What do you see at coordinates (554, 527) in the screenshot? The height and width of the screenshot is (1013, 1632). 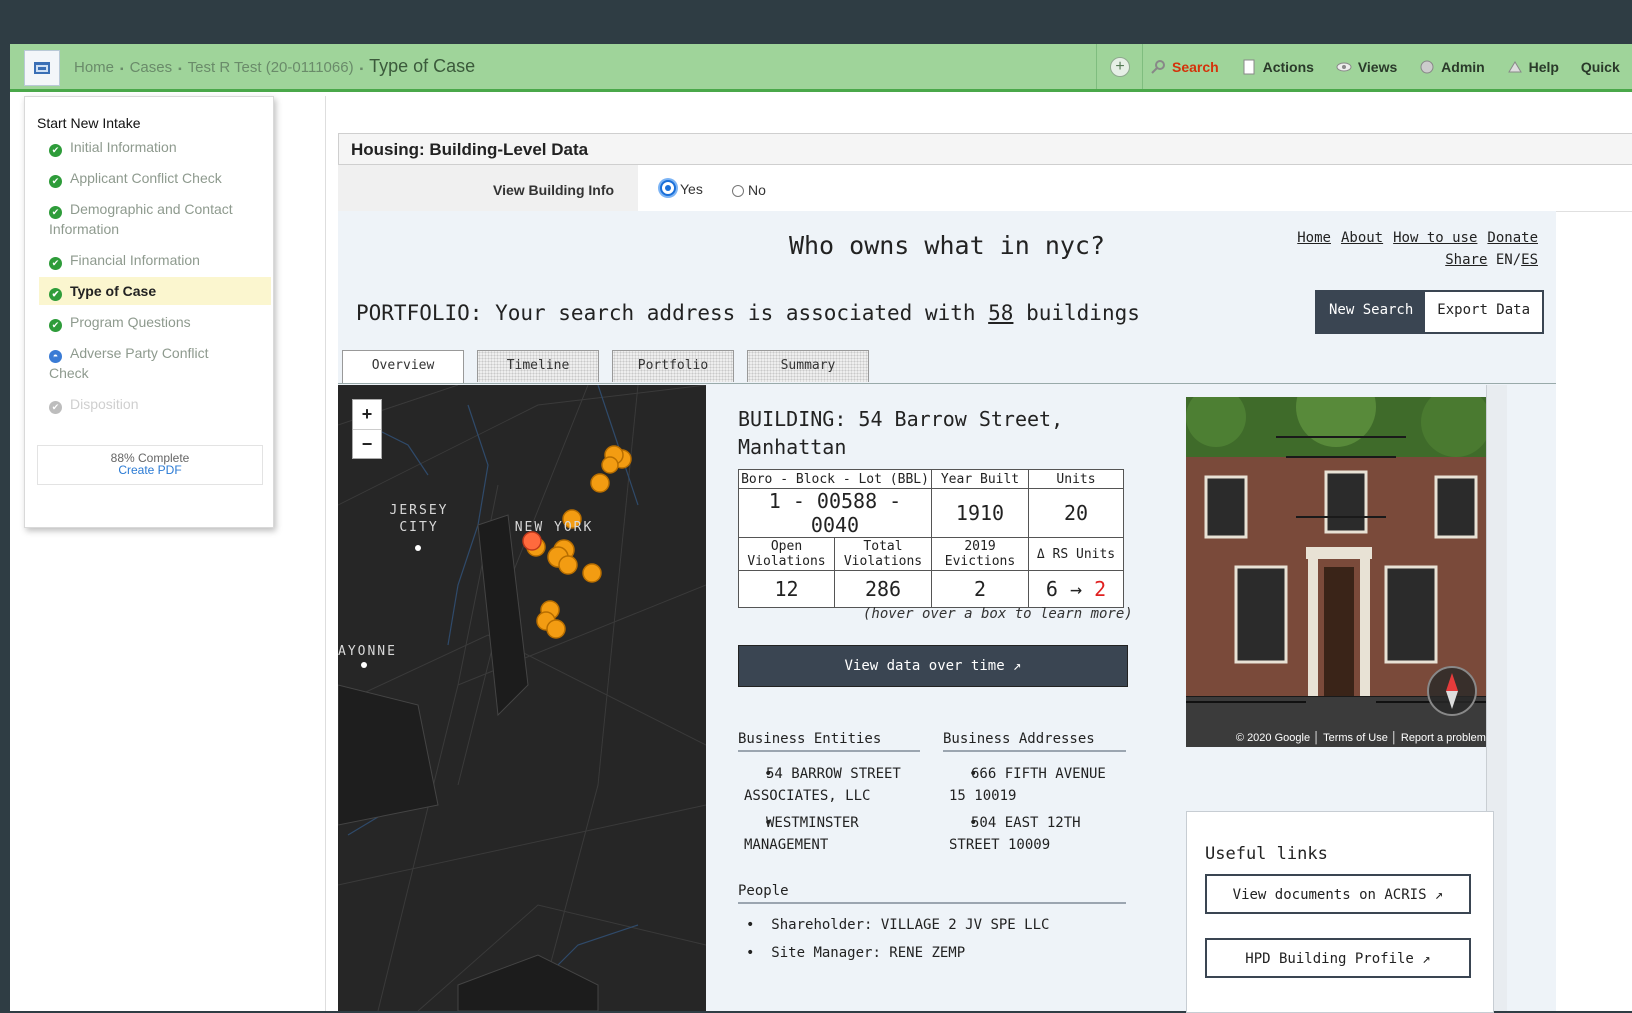 I see `map-label-new-york: NEW YORK` at bounding box center [554, 527].